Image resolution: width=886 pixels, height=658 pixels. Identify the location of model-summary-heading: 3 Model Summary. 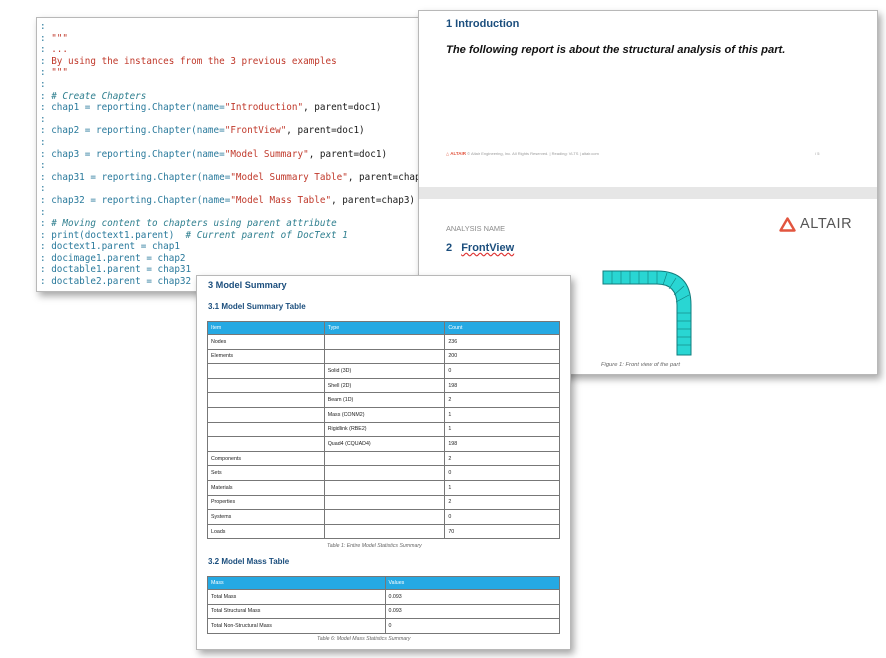
(247, 285).